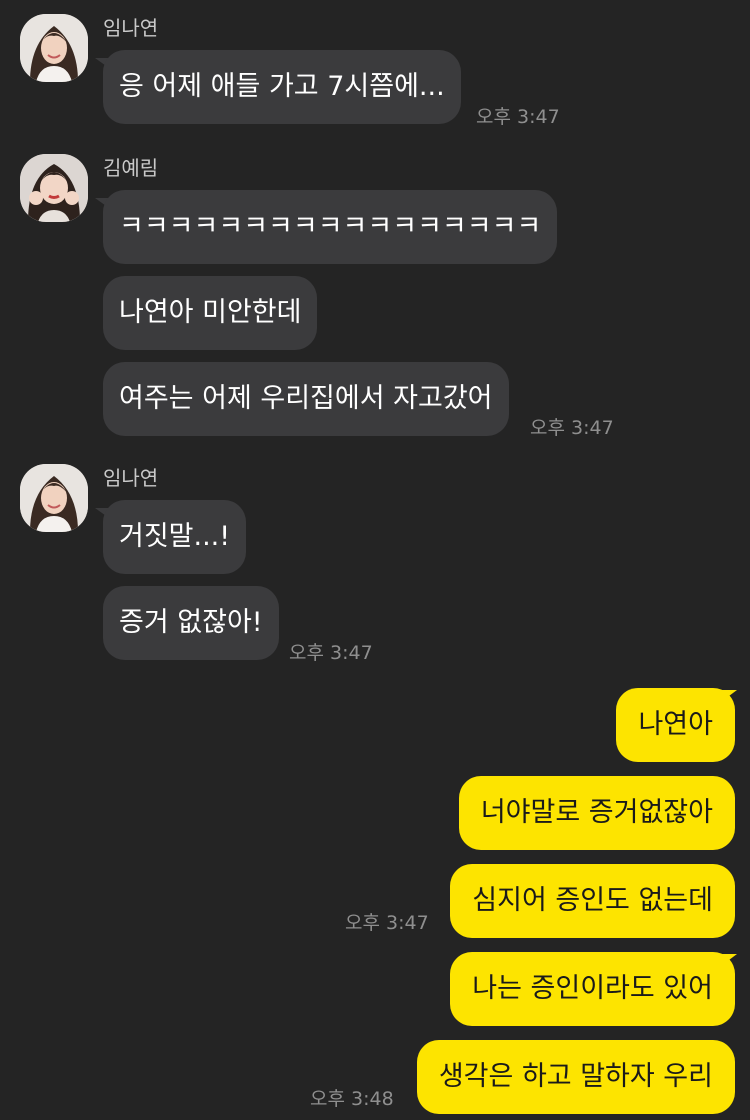  I want to click on message-bubble: 생각은 하고 말하자 우리, so click(575, 1077).